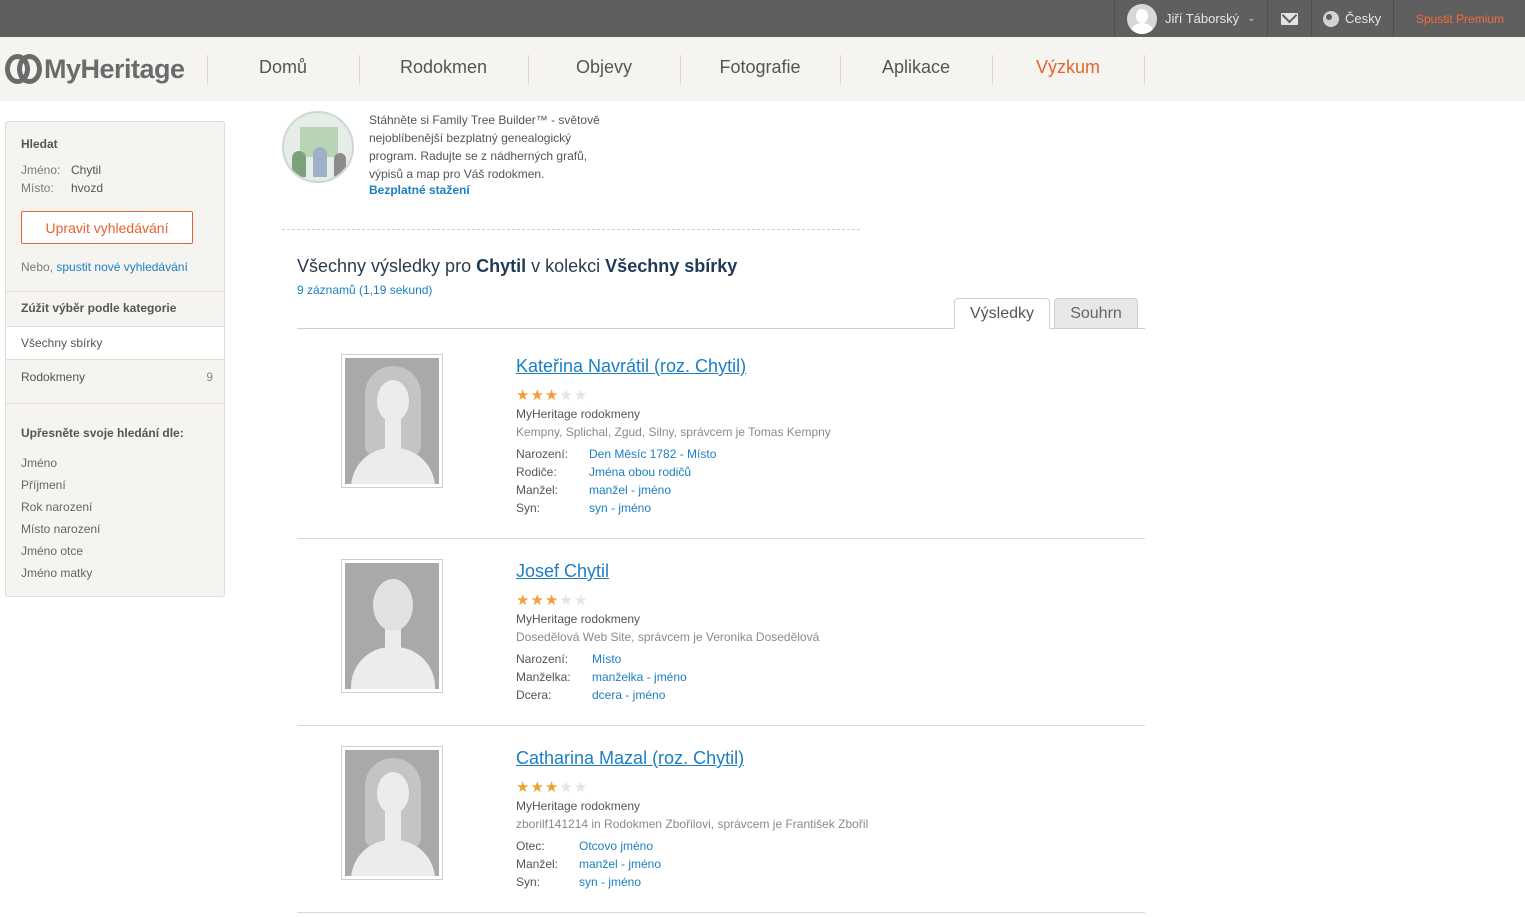 The height and width of the screenshot is (917, 1525). Describe the element at coordinates (99, 308) in the screenshot. I see `category-title: Zúžit výběr podle kategorie` at that location.